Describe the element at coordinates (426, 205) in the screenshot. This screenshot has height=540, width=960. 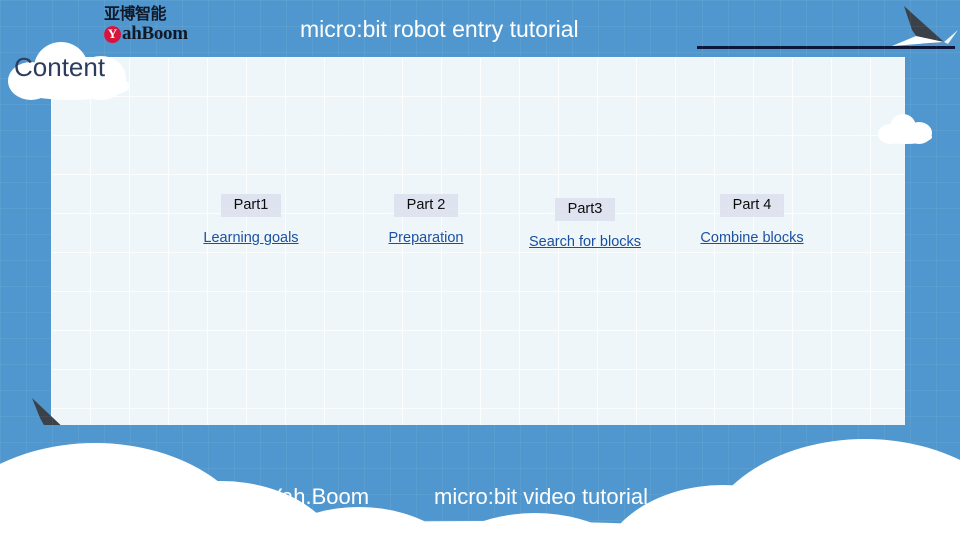
I see `part-chip-2: Part 2` at that location.